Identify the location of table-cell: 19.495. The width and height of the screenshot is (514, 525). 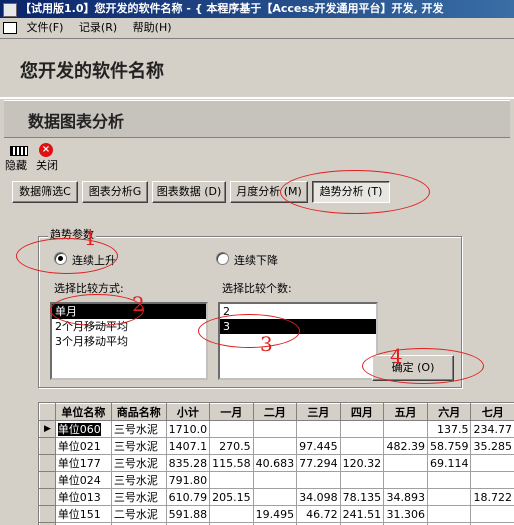
(275, 514).